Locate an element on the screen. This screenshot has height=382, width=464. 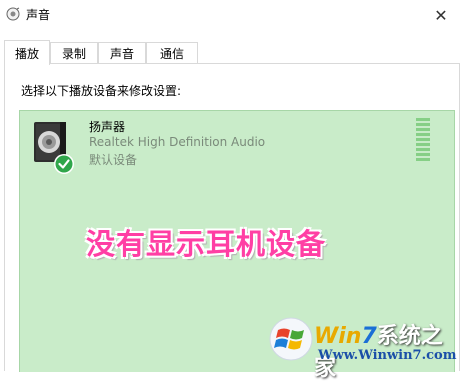
tab-label: 播放 is located at coordinates (26, 53).